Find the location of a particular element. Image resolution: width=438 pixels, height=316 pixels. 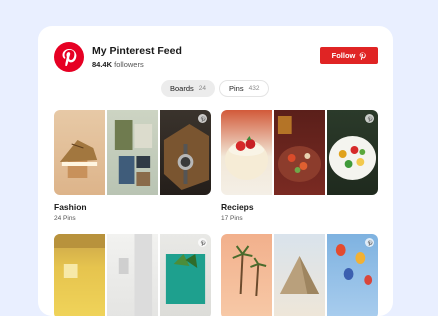

follow-button: Follow is located at coordinates (349, 55).